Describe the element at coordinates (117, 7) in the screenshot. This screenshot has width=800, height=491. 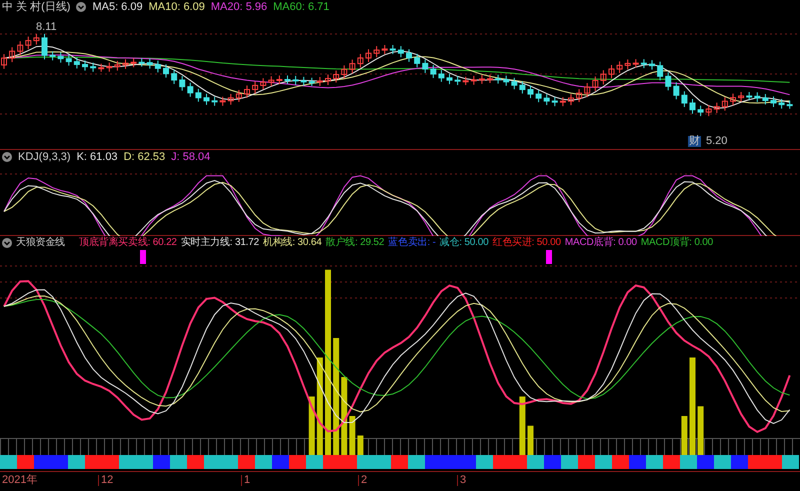
I see `indicator-value: MA5: 6.09` at that location.